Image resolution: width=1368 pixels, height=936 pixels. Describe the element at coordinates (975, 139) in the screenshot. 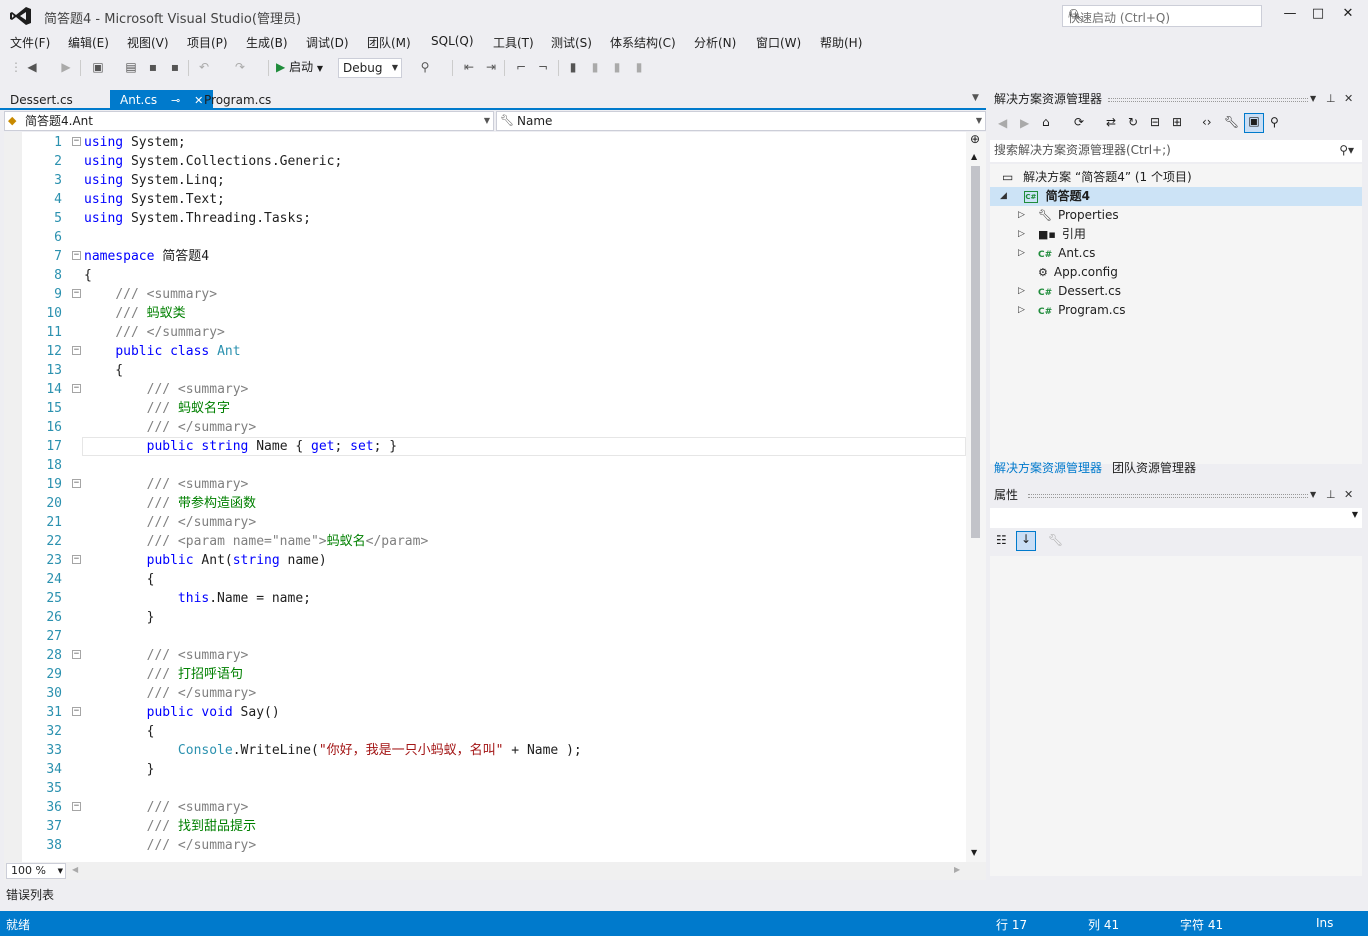

I see `split-icon: ⊕` at that location.